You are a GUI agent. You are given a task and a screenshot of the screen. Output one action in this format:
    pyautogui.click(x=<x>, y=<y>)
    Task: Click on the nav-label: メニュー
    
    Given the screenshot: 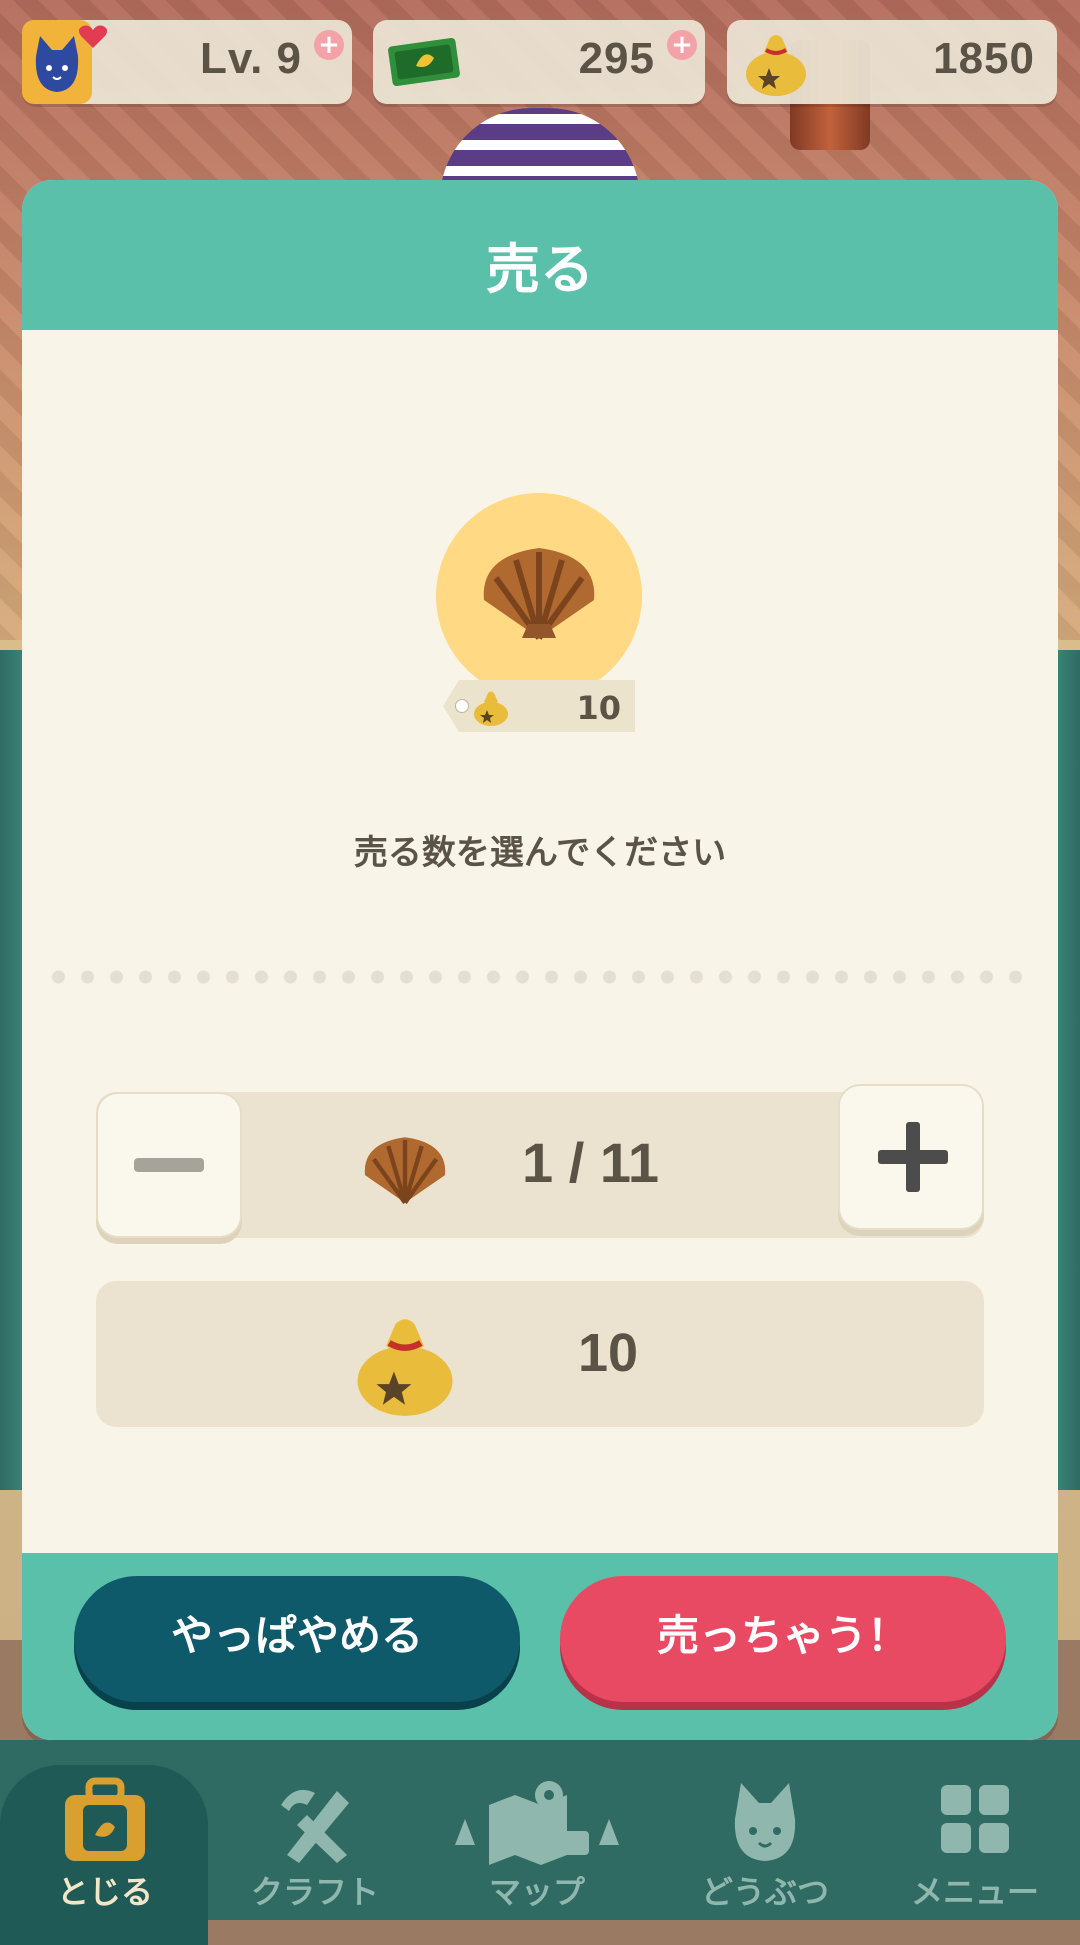 What is the action you would take?
    pyautogui.click(x=974, y=1892)
    